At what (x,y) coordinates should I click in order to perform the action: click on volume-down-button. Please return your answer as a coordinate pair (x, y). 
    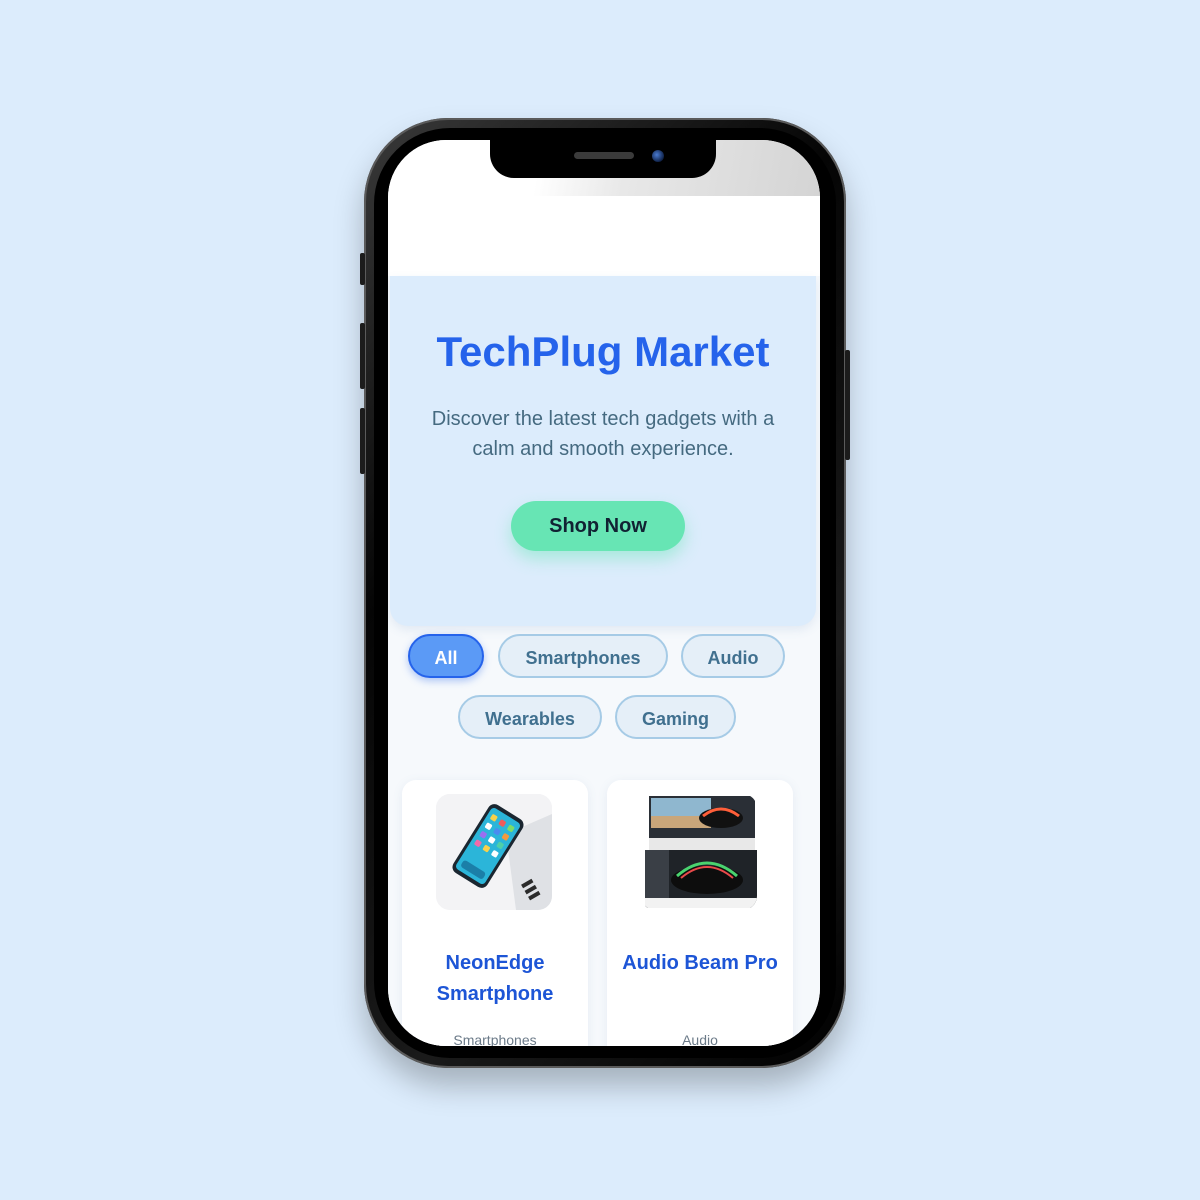
    Looking at the image, I should click on (362, 441).